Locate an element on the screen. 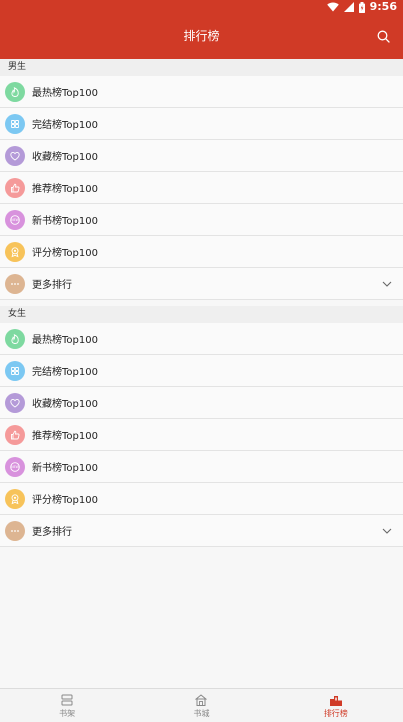 The width and height of the screenshot is (403, 722). bookstore-icon is located at coordinates (201, 699).